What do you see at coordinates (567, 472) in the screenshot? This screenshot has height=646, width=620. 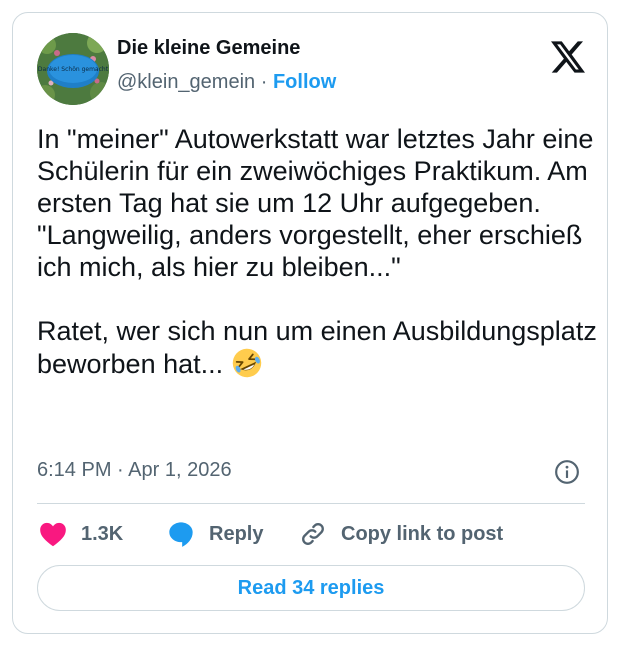 I see `info-icon` at bounding box center [567, 472].